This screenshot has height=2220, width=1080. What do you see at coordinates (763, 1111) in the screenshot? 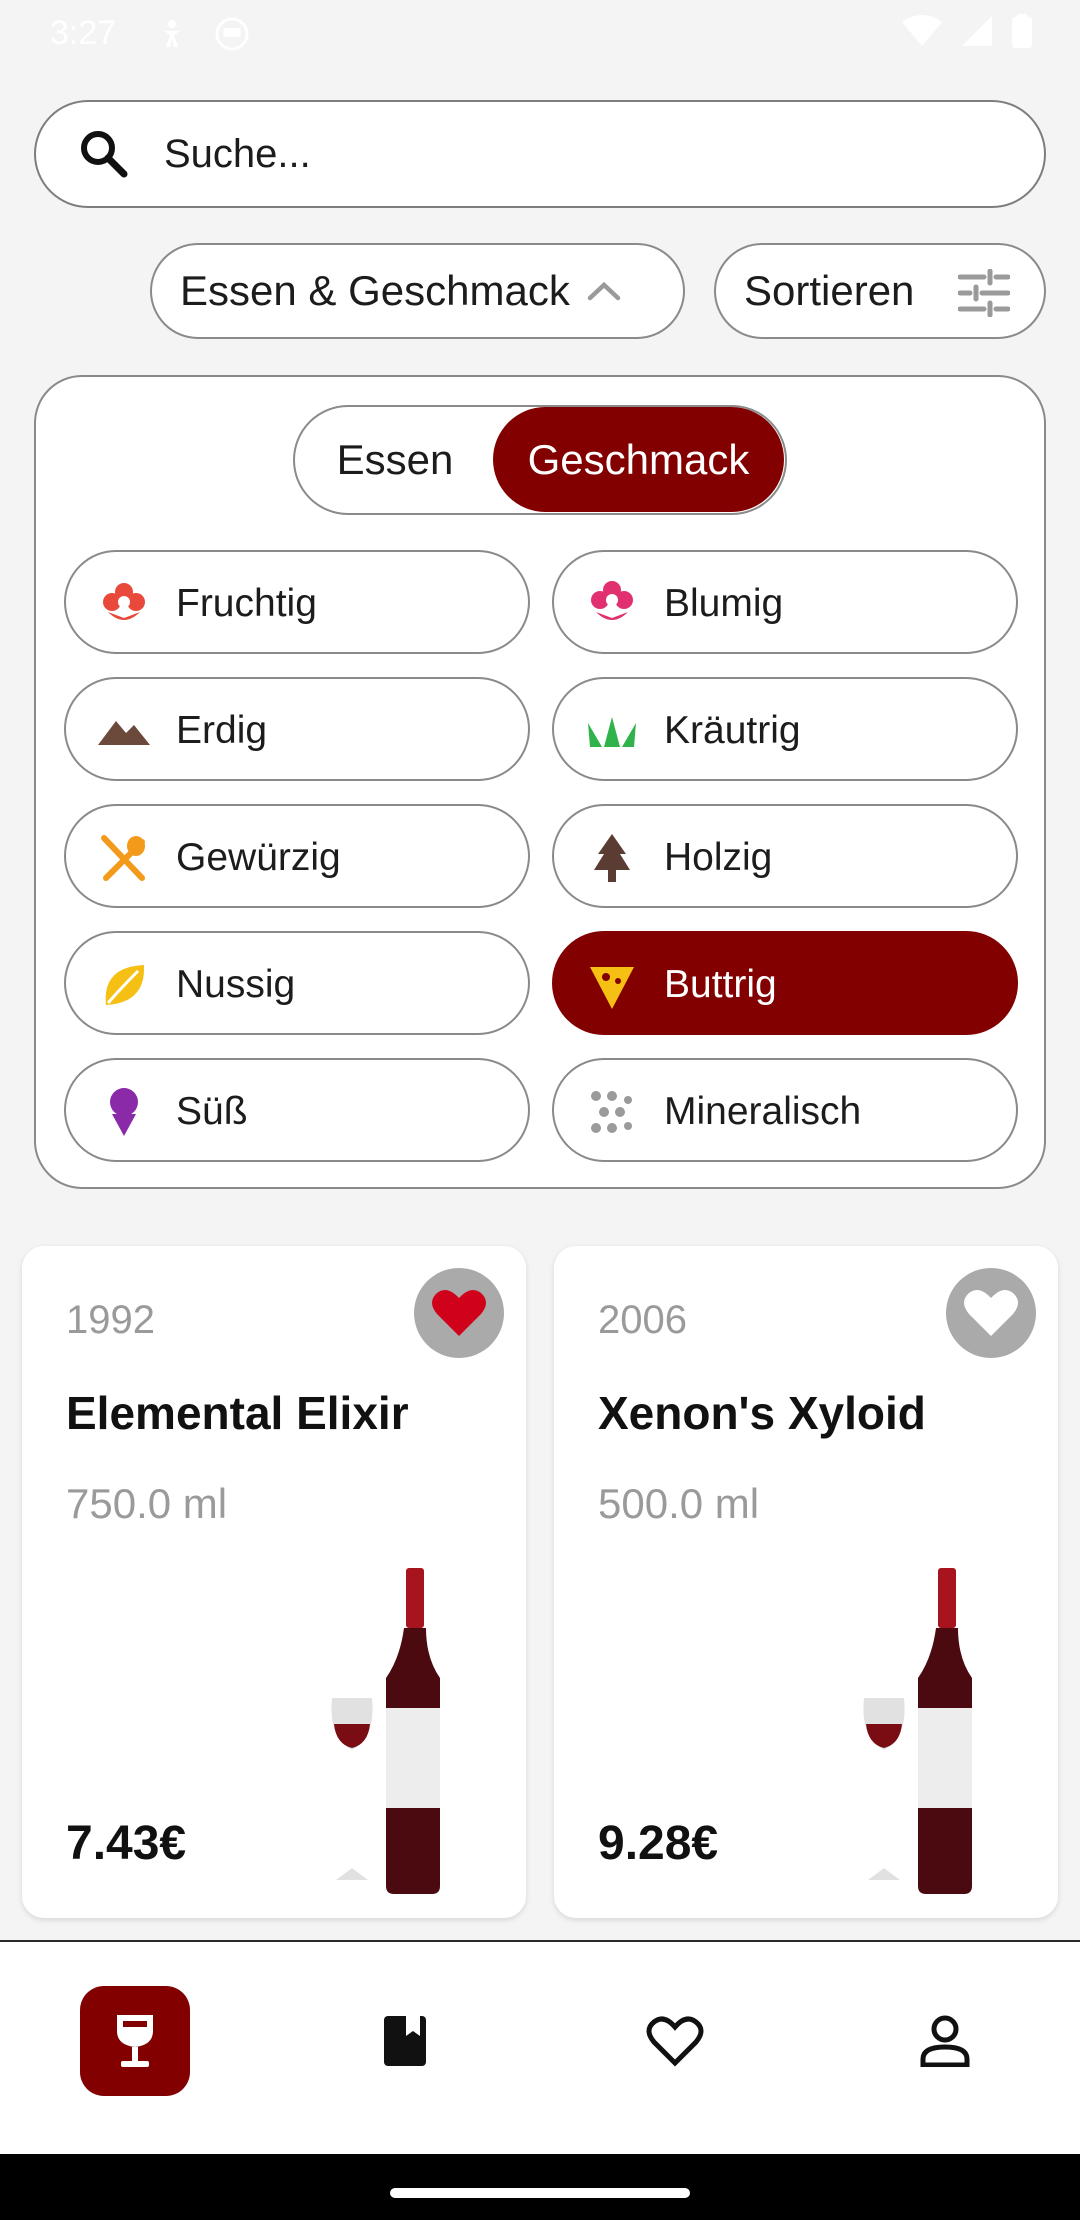
I see `taste-label: Mineralisch` at bounding box center [763, 1111].